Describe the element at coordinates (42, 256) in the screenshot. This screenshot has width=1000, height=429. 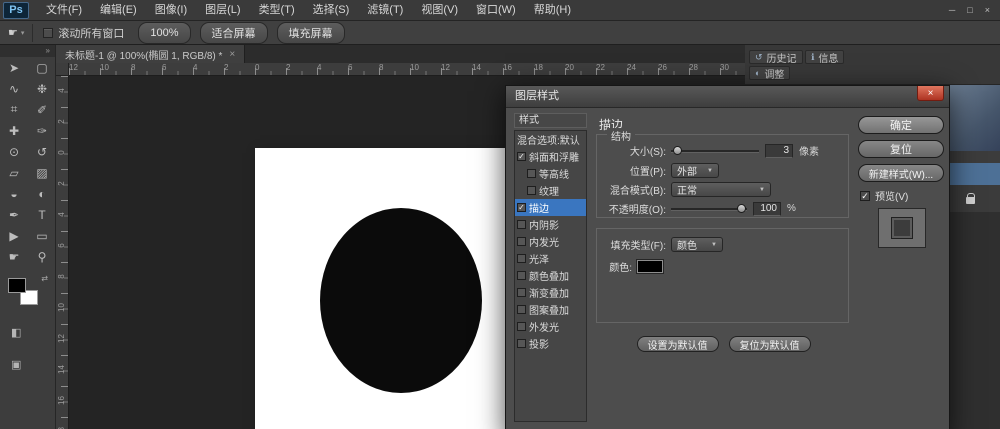
I see `zoom-tool: ⚲` at that location.